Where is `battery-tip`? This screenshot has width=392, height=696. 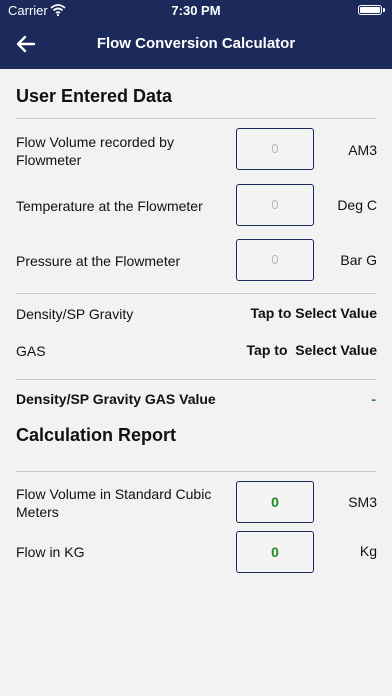
battery-tip is located at coordinates (384, 10).